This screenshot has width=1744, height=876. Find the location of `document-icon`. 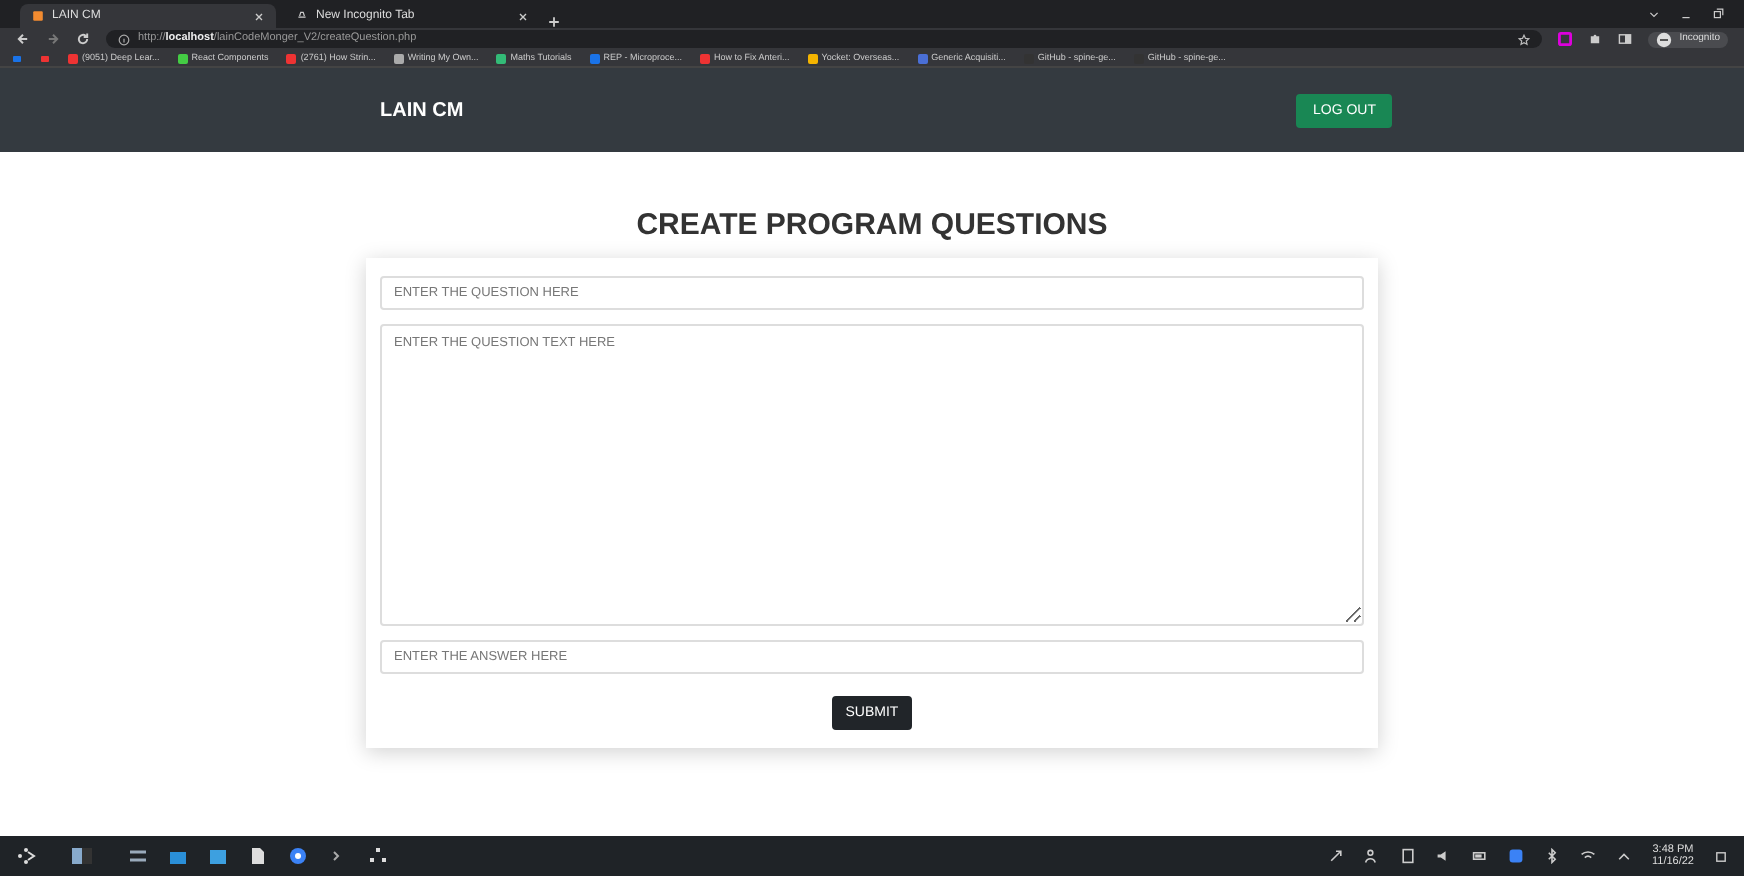

document-icon is located at coordinates (258, 856).